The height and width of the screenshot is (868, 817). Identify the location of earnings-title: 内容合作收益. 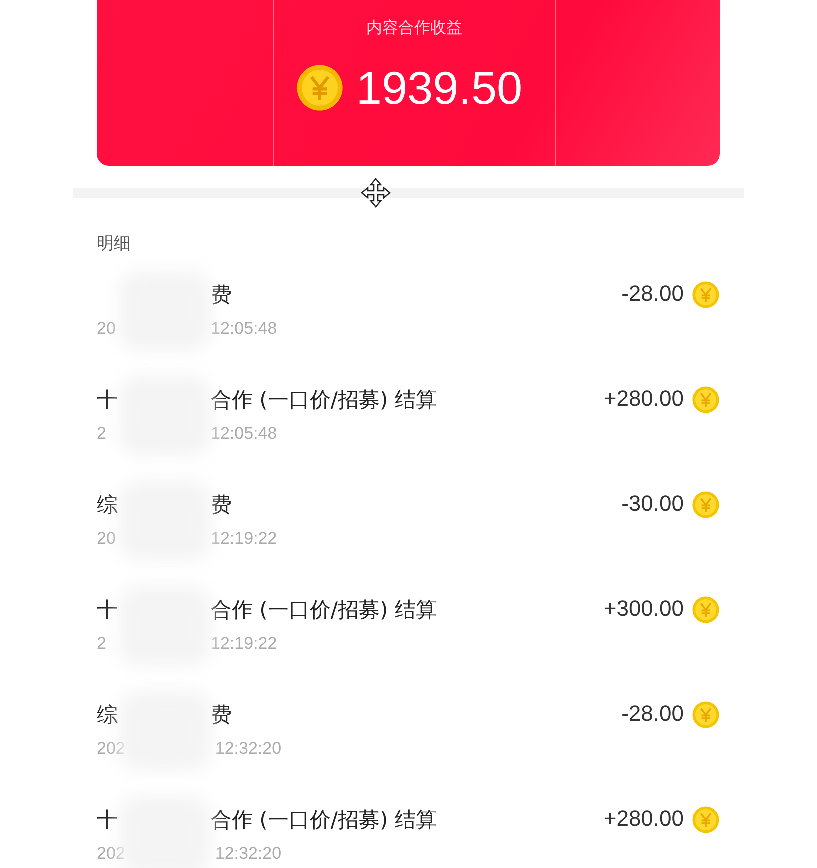
(414, 28).